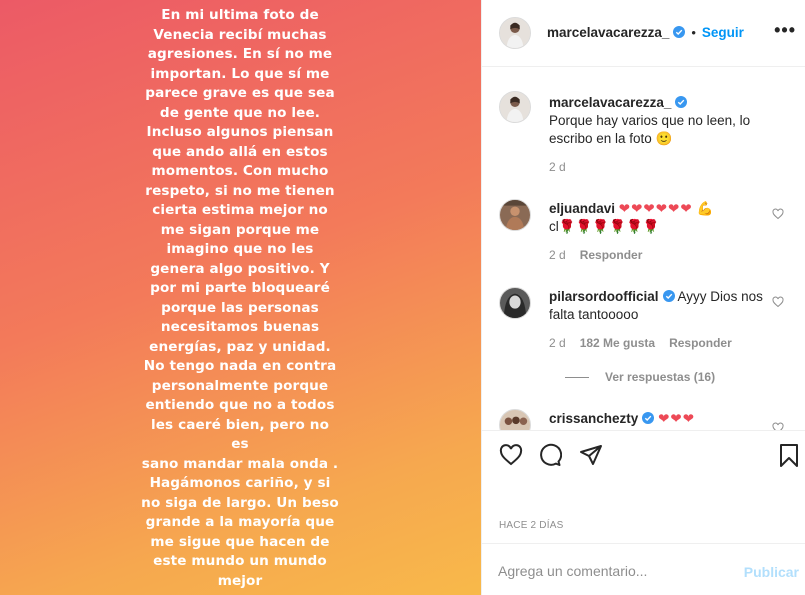 Image resolution: width=805 pixels, height=595 pixels. What do you see at coordinates (705, 208) in the screenshot?
I see `comment-arm-emoji: 💪` at bounding box center [705, 208].